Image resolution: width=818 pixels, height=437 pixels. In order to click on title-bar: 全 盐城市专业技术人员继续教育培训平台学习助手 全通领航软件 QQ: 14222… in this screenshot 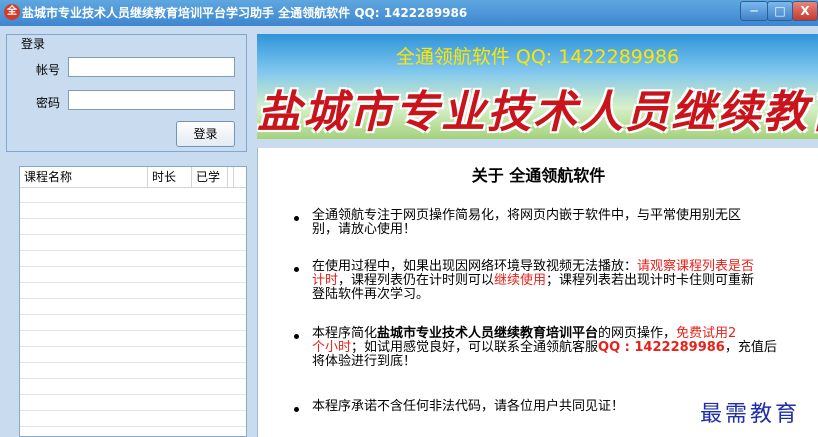, I will do `click(409, 13)`.